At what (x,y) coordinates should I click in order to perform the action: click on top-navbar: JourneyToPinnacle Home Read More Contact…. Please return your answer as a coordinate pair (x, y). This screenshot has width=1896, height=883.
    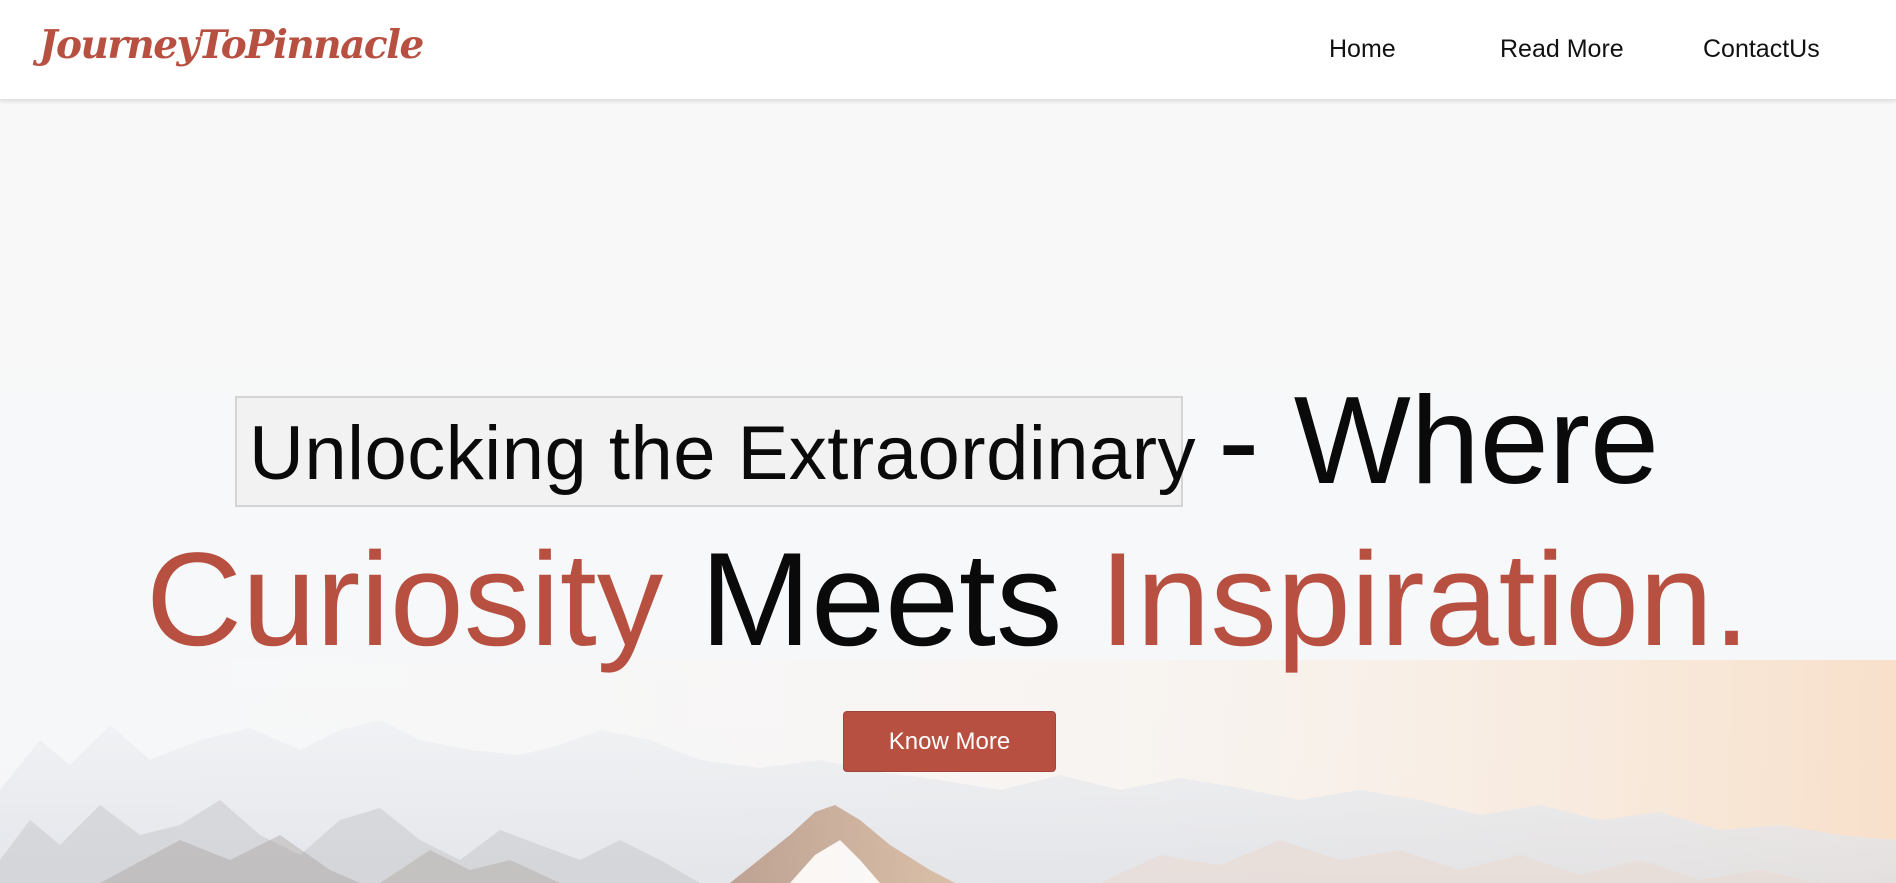
    Looking at the image, I should click on (948, 50).